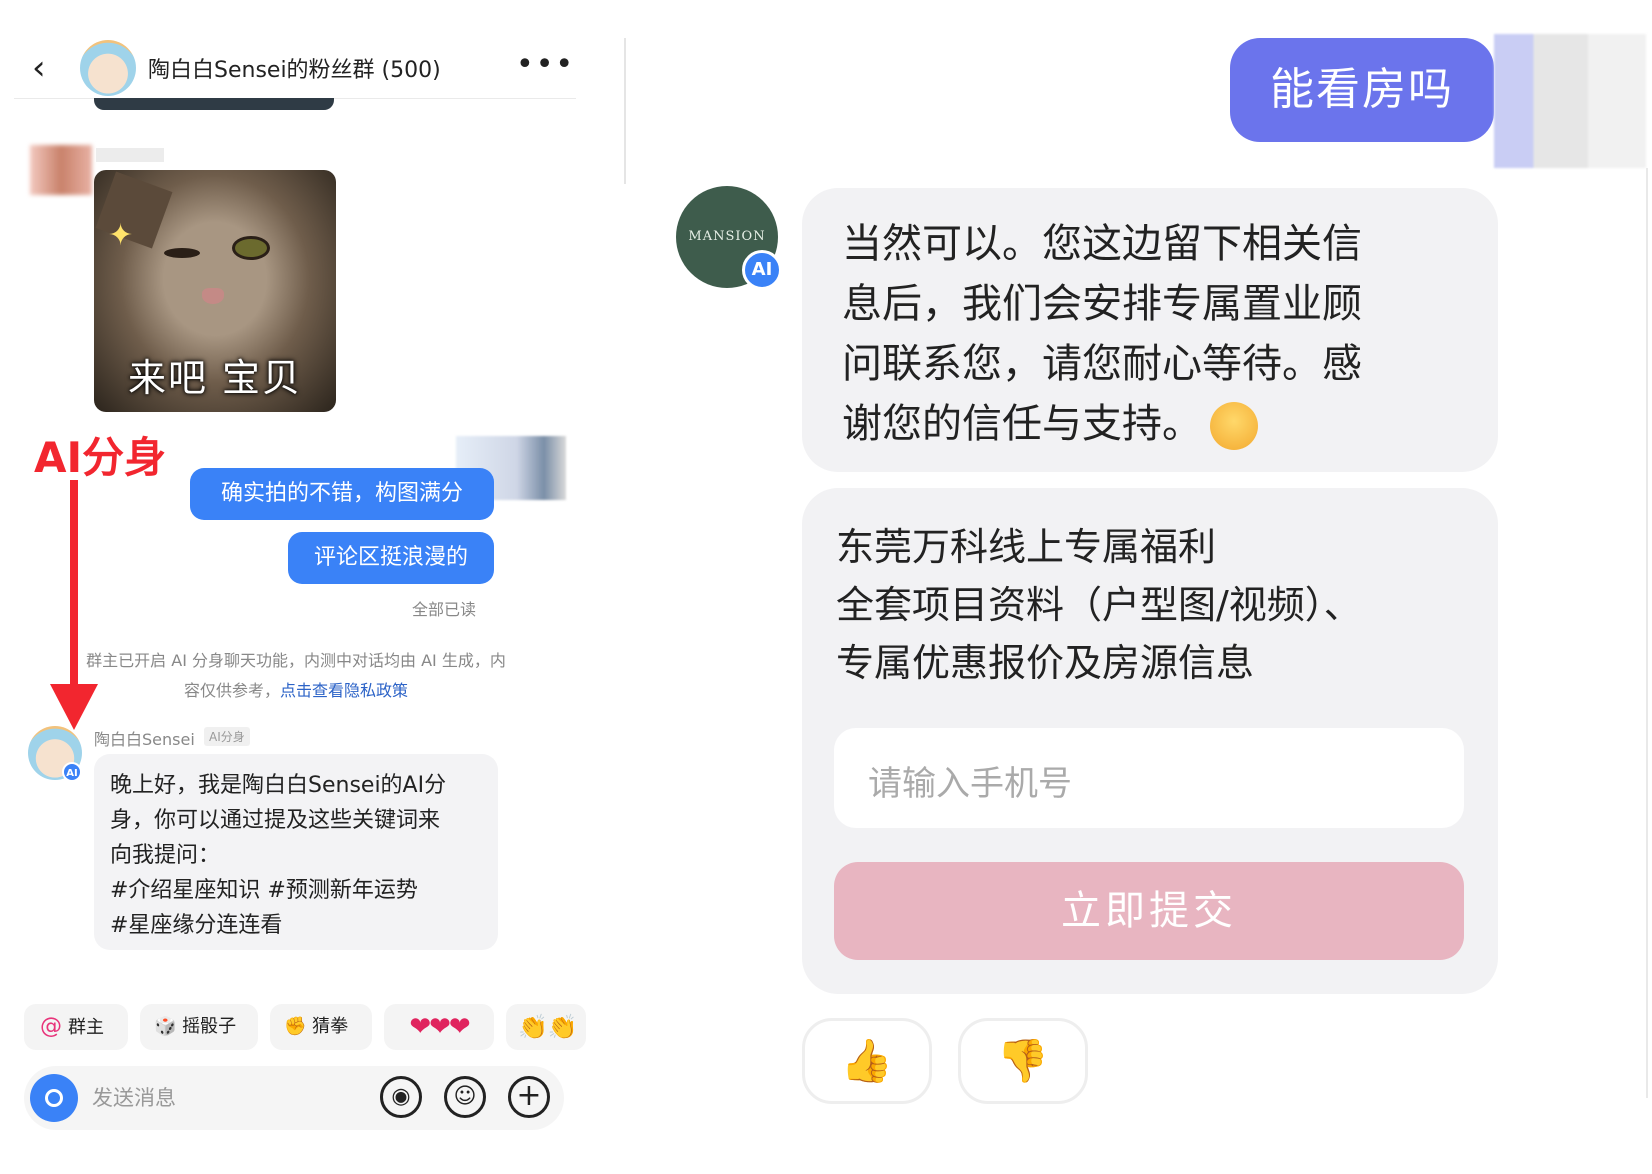 This screenshot has width=1652, height=1174. I want to click on smile-emoji-icon, so click(1234, 426).